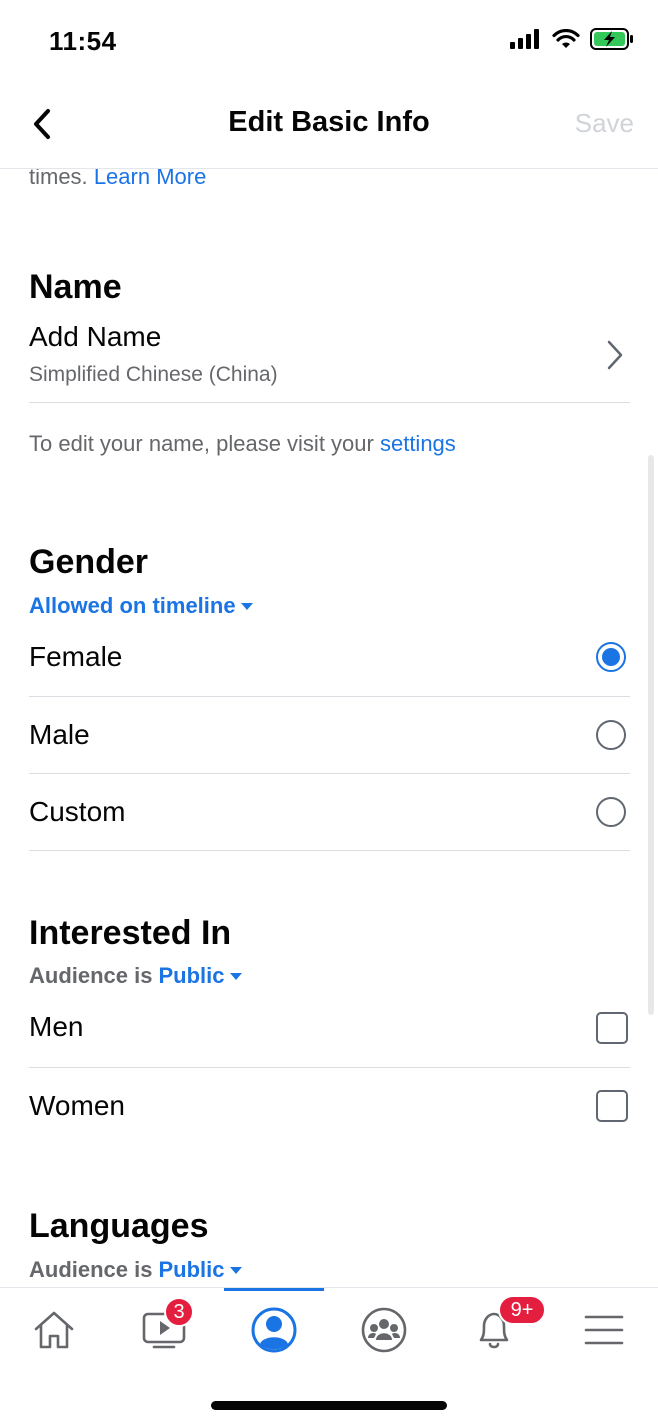  I want to click on interested-option-label: Men, so click(56, 1026).